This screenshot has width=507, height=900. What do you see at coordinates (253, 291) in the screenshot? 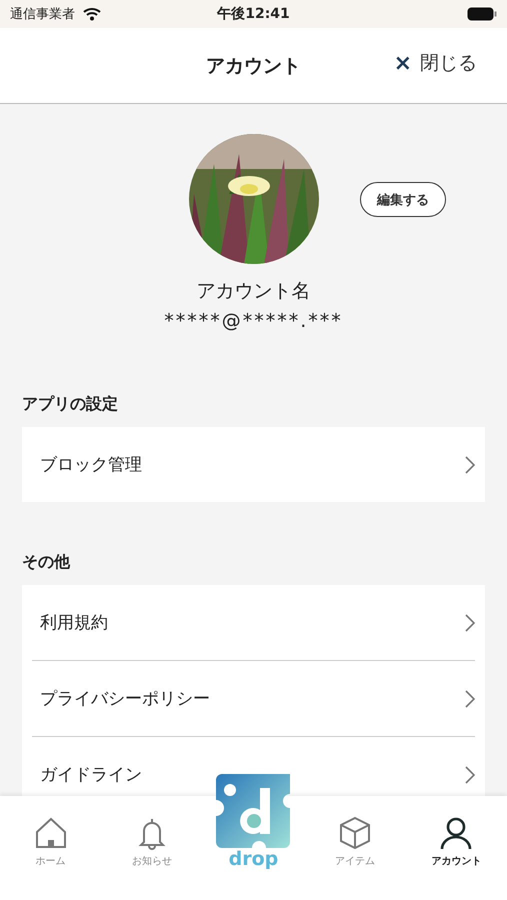
I see `account-name: アカウント名` at bounding box center [253, 291].